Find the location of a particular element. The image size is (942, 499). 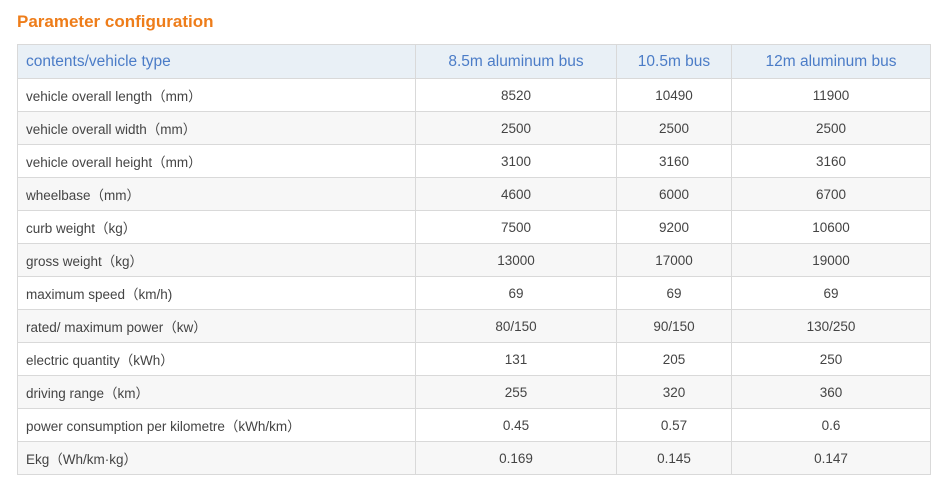

table-row: electric quantity（kWh） 131 205 250 is located at coordinates (474, 359).